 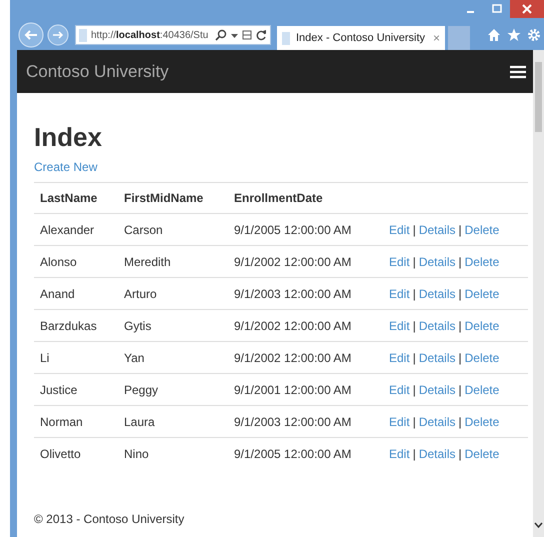 I want to click on brand-link: Contoso University, so click(x=97, y=72).